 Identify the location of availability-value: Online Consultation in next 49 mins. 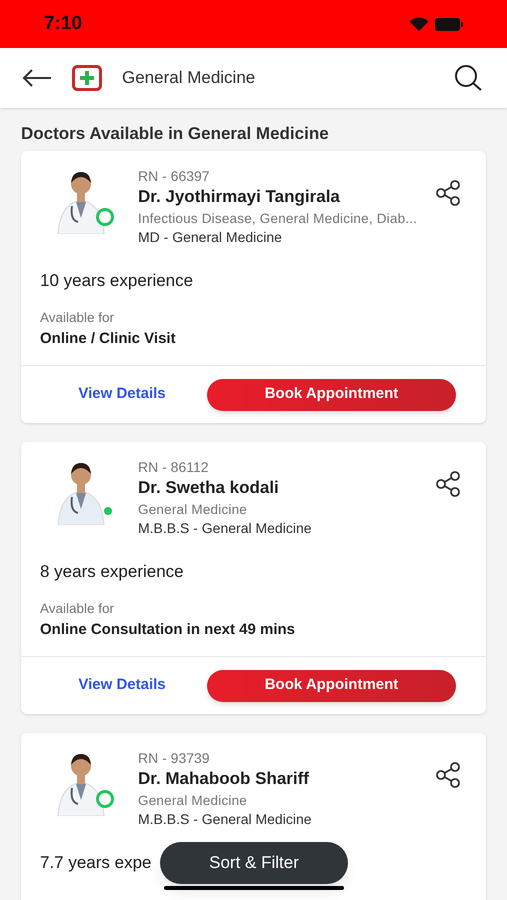
(168, 630).